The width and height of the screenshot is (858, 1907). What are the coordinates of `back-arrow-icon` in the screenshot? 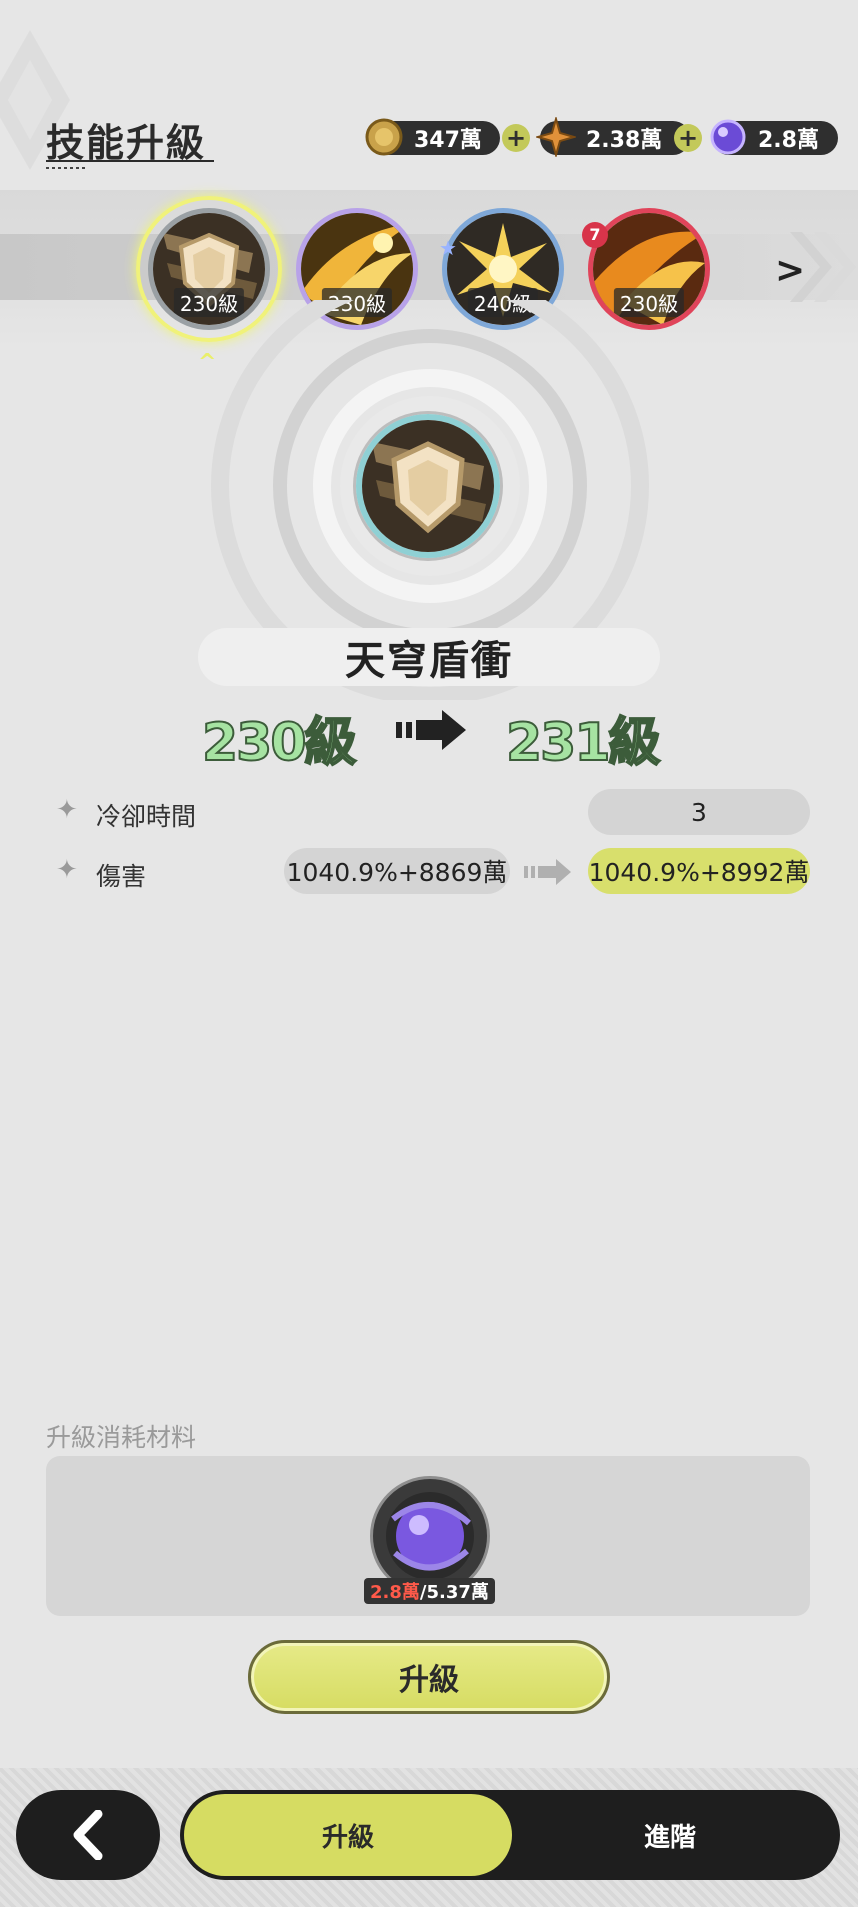 It's located at (88, 1835).